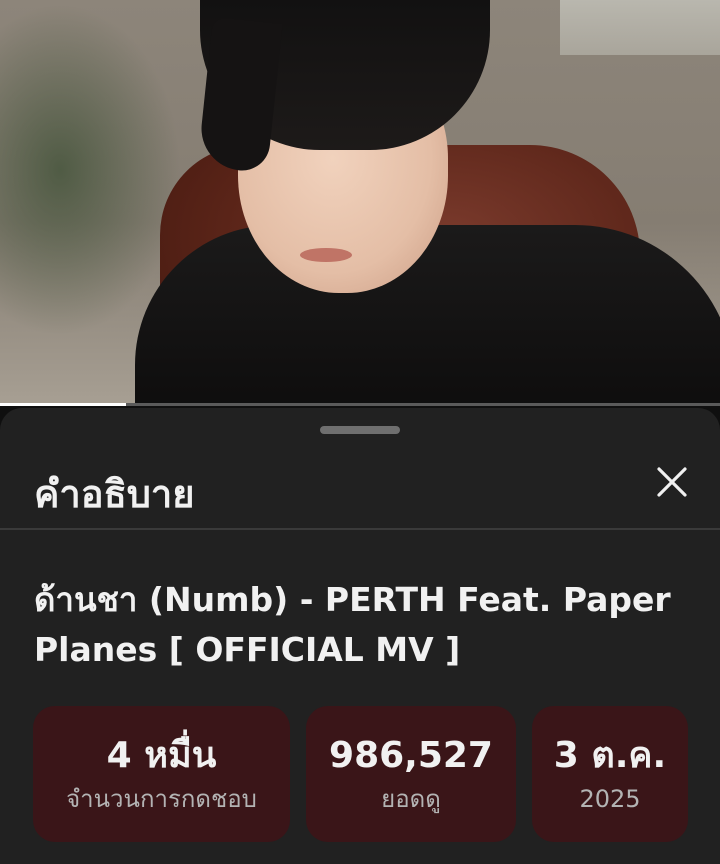 This screenshot has height=864, width=720. Describe the element at coordinates (161, 755) in the screenshot. I see `likes-count: 4 หมื่น` at that location.